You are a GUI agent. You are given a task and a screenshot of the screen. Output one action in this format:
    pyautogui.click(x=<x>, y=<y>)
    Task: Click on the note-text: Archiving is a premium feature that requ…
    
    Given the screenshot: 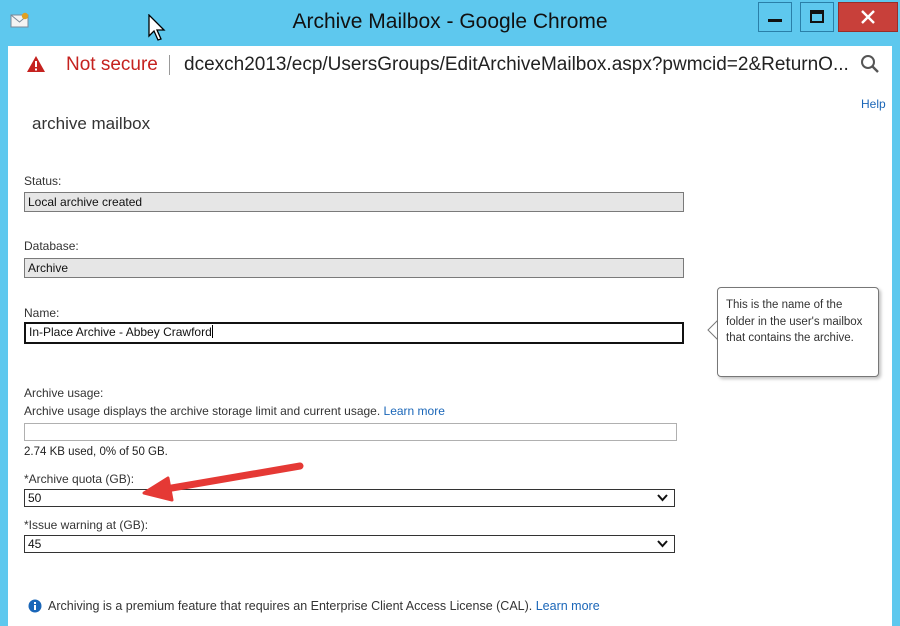 What is the action you would take?
    pyautogui.click(x=290, y=606)
    